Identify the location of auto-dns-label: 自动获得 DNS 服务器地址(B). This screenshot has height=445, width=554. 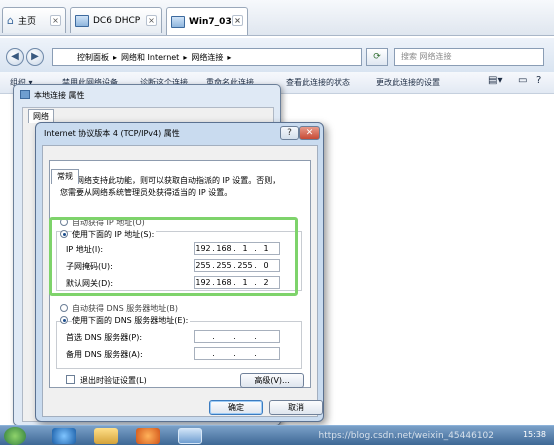
(125, 308).